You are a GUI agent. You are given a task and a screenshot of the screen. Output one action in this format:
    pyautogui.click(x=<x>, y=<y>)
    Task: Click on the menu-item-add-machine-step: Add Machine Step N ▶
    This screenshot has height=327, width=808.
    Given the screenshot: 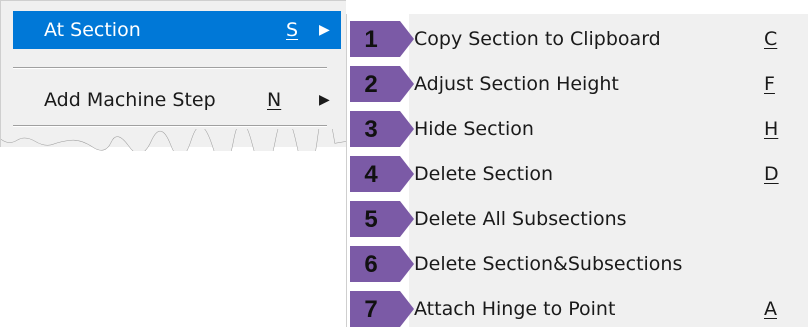 What is the action you would take?
    pyautogui.click(x=177, y=100)
    